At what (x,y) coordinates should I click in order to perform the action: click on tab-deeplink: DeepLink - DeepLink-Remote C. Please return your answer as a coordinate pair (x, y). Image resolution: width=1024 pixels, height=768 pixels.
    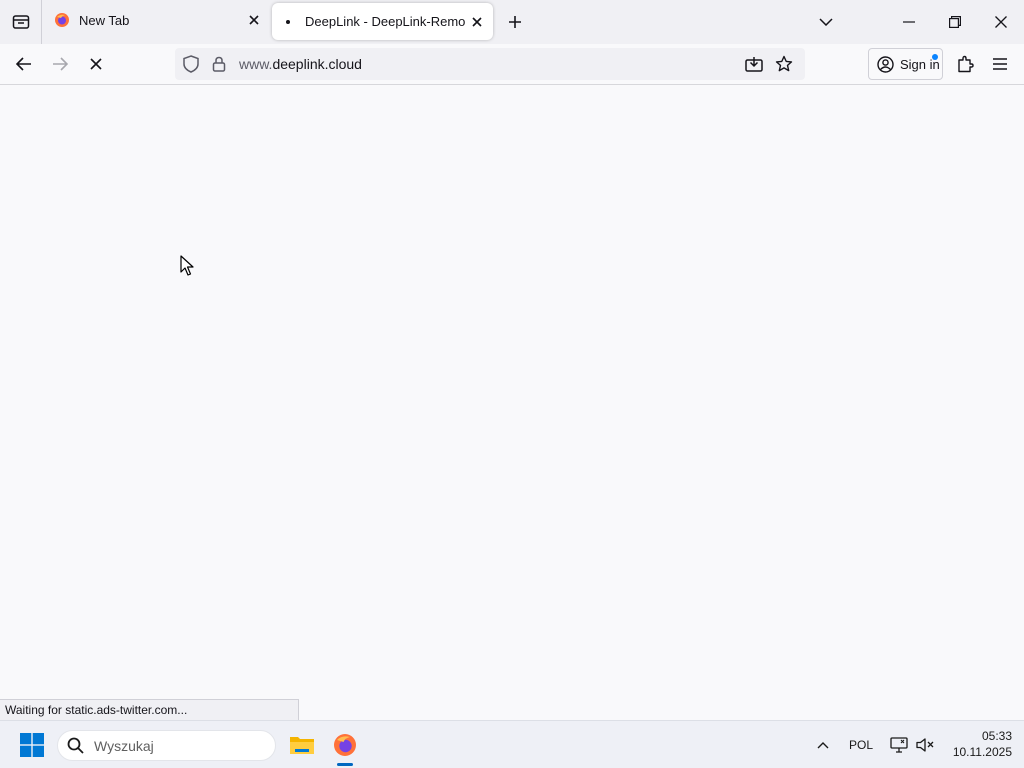
    Looking at the image, I should click on (382, 21).